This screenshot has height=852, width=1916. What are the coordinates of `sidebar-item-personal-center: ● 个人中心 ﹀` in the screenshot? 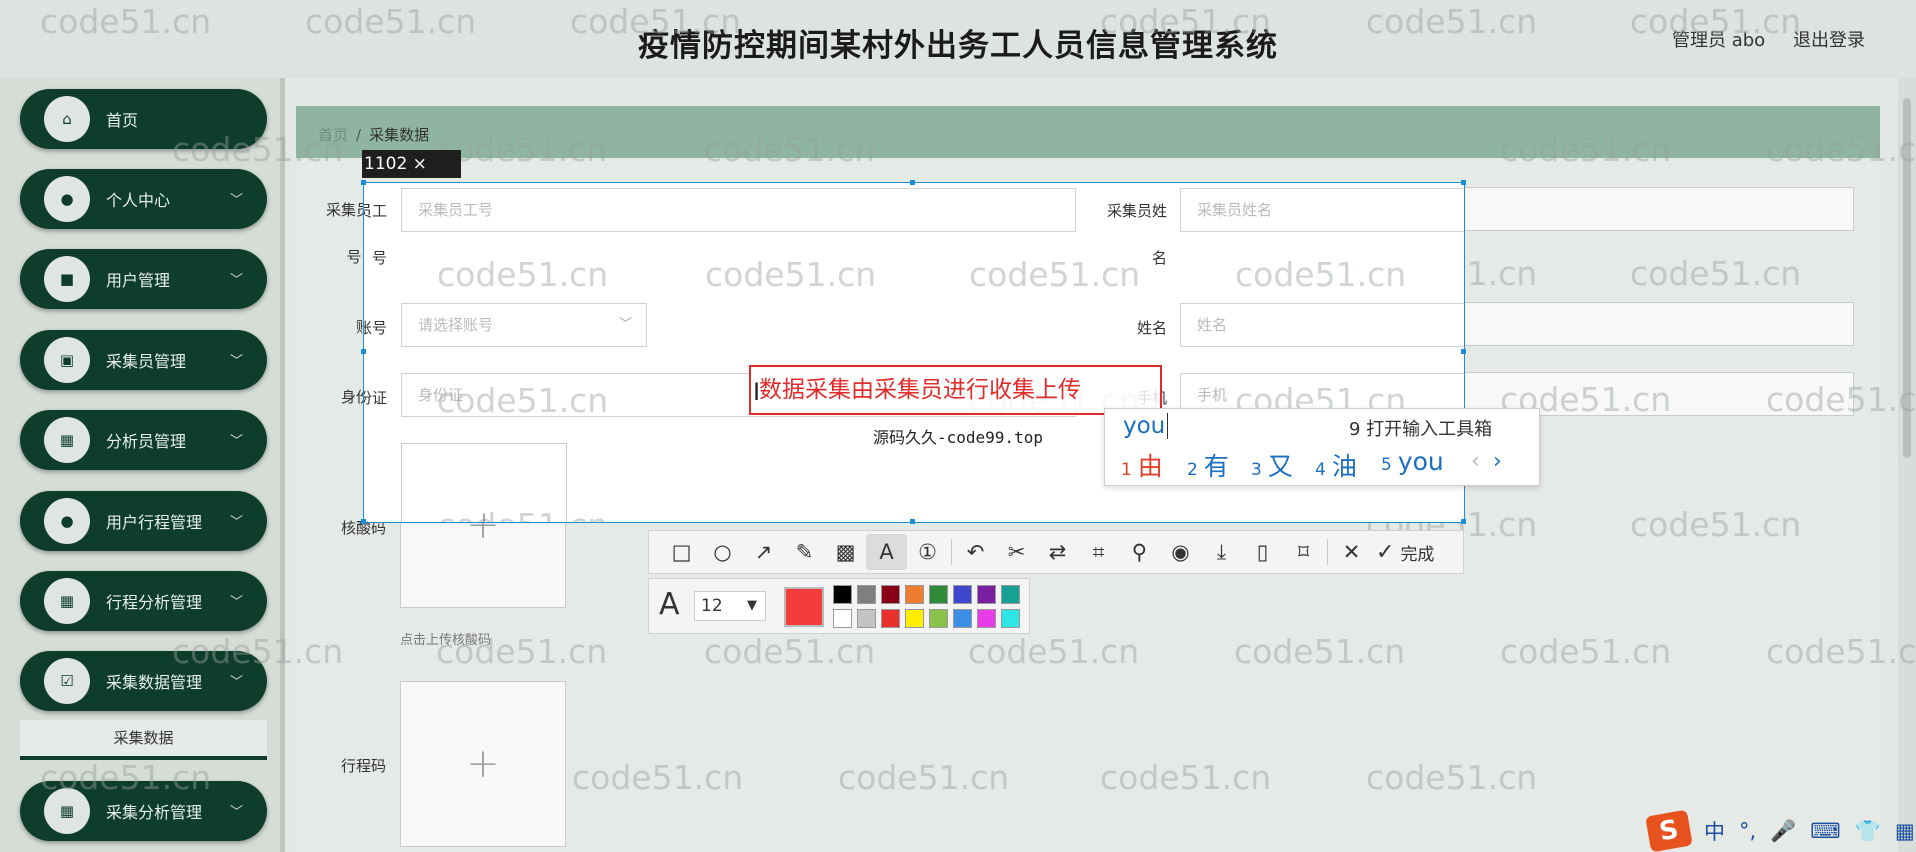 It's located at (143, 199).